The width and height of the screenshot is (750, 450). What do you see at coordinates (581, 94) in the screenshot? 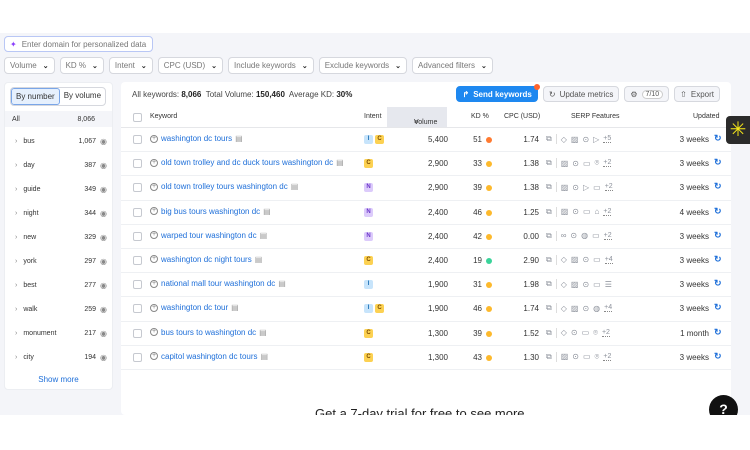
I see `update-metrics-button: ↻ Update metrics` at bounding box center [581, 94].